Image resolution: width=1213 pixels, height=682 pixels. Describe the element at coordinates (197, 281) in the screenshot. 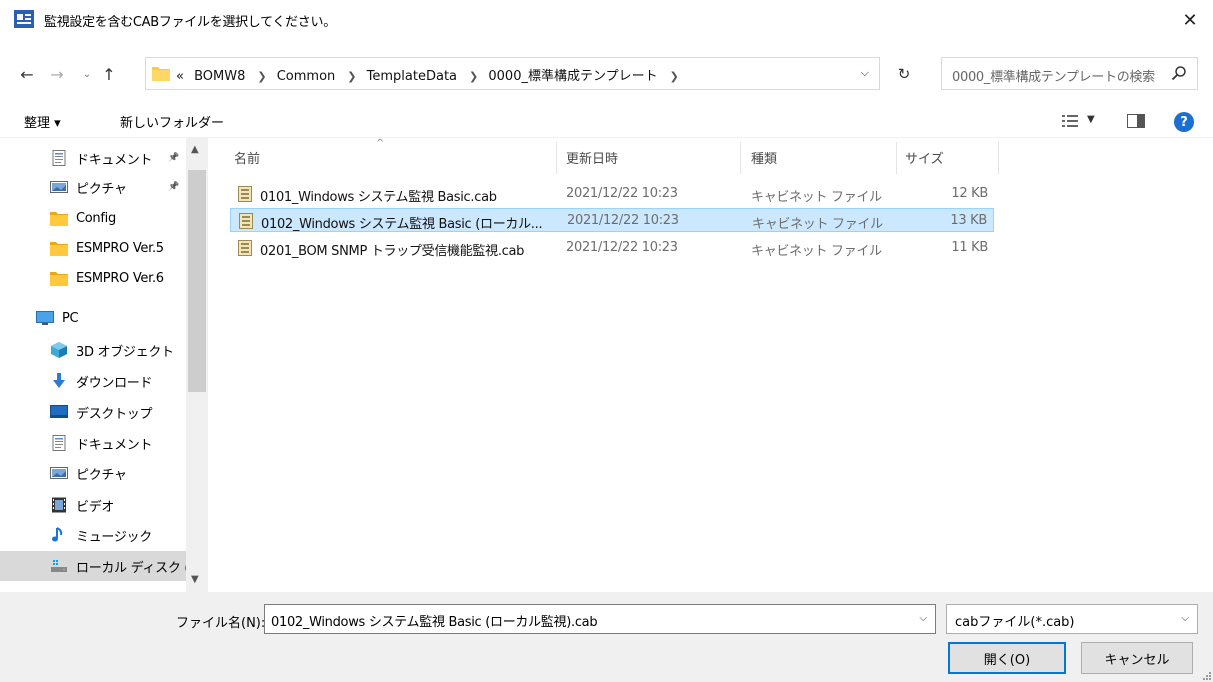

I see `scrollbar-thumb` at that location.